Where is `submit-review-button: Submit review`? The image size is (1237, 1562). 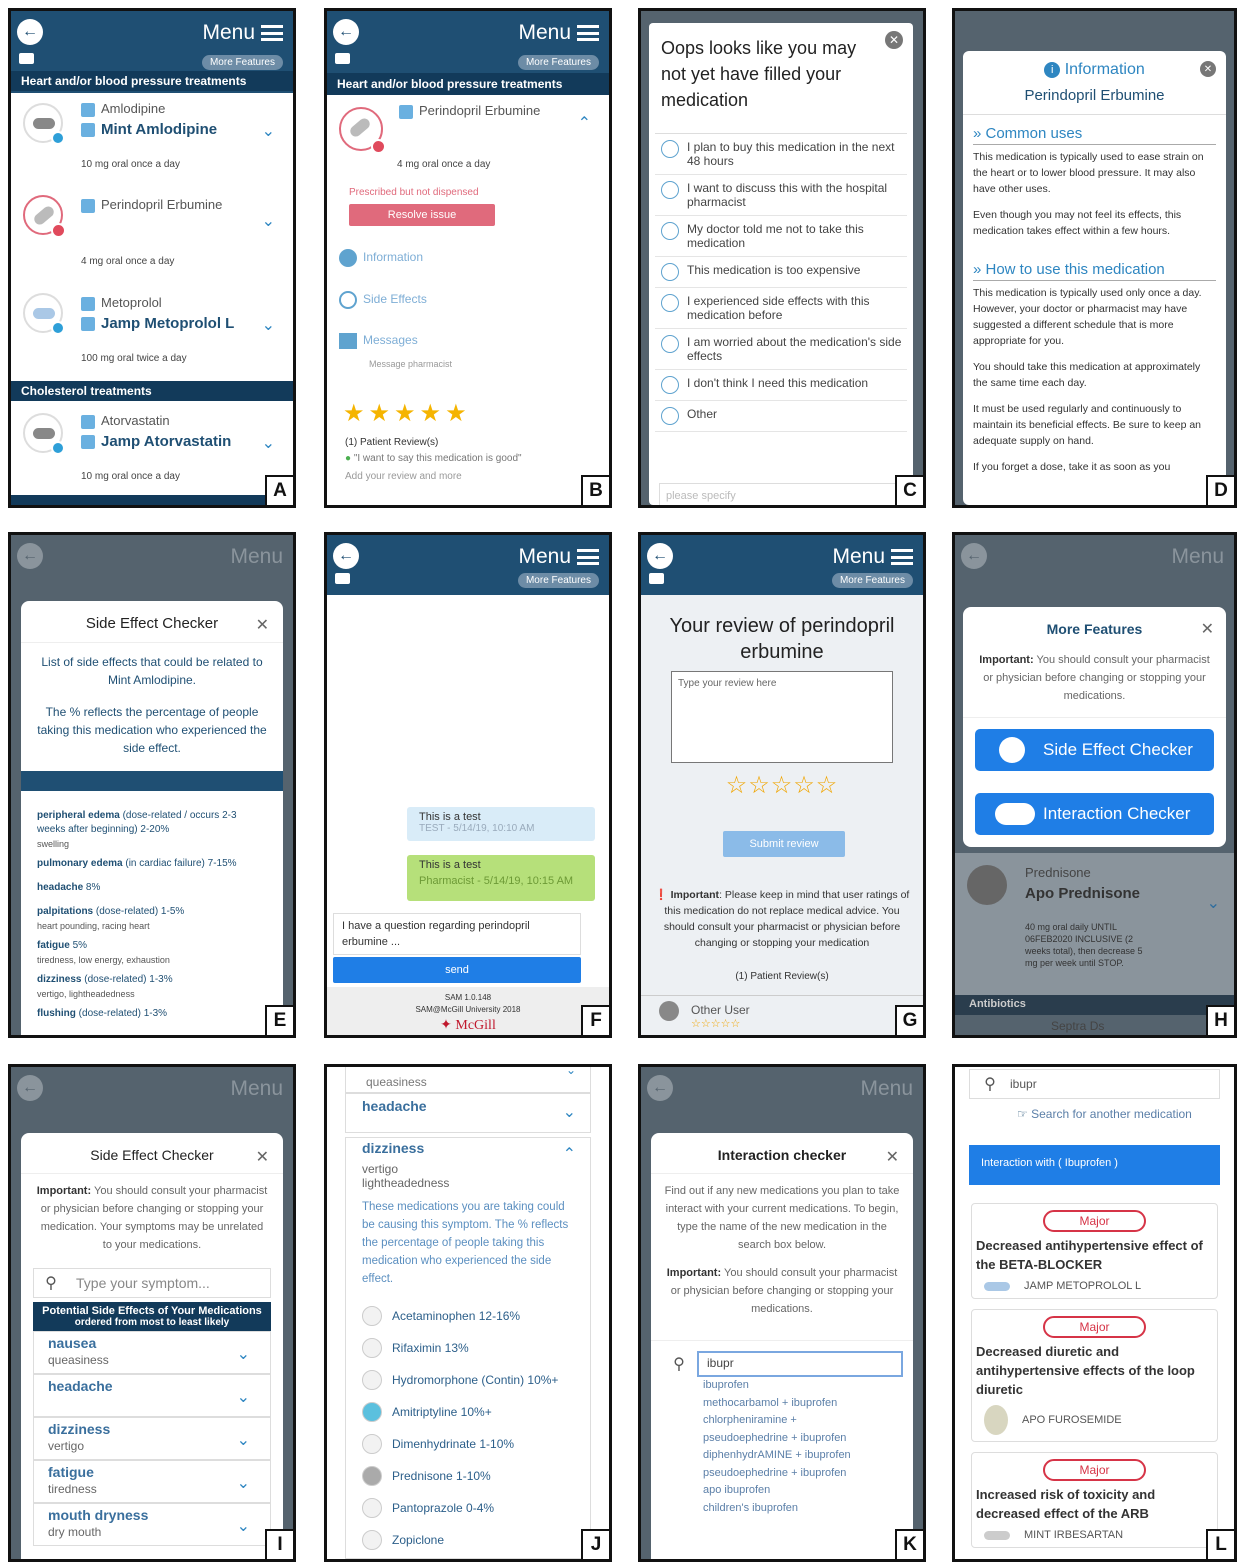
submit-review-button: Submit review is located at coordinates (784, 844).